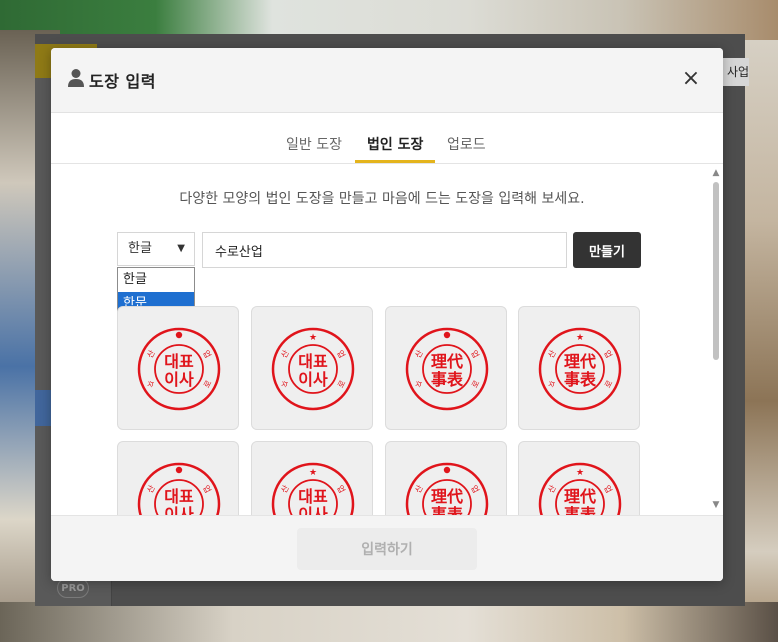 The width and height of the screenshot is (778, 642). I want to click on stamp-seal-icon: ★ 수 로 산 업 대표이사, so click(313, 369).